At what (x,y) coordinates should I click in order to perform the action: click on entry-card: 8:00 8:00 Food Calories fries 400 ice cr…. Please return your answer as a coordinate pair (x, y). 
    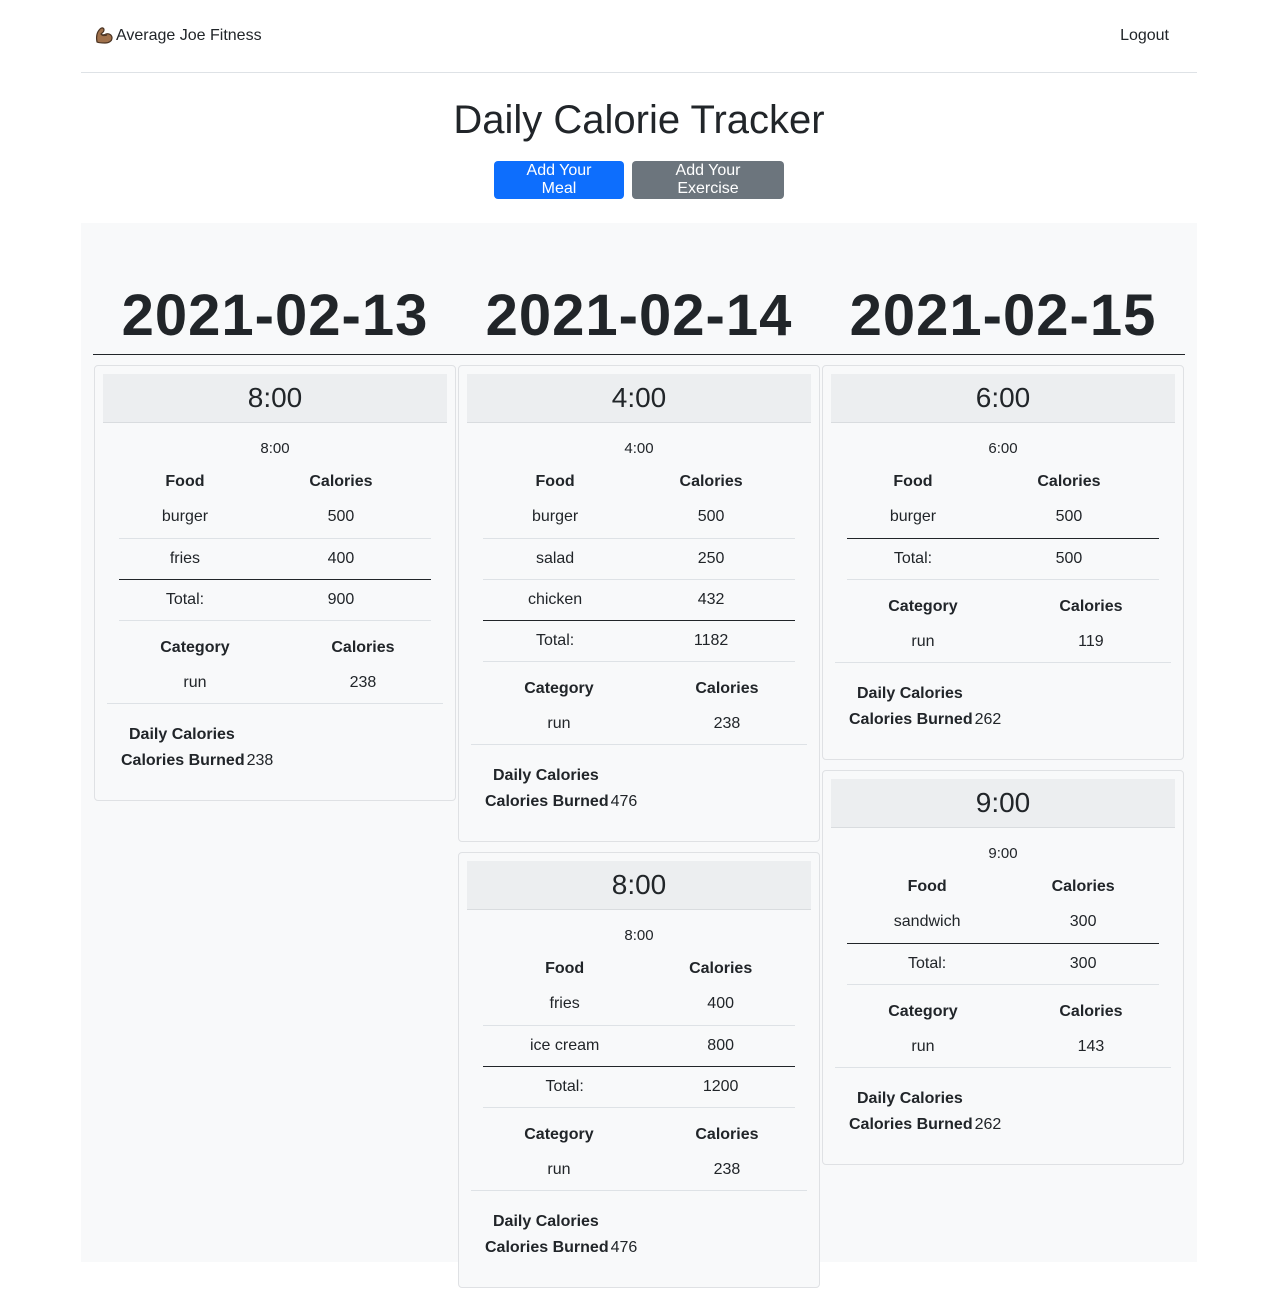
    Looking at the image, I should click on (639, 1070).